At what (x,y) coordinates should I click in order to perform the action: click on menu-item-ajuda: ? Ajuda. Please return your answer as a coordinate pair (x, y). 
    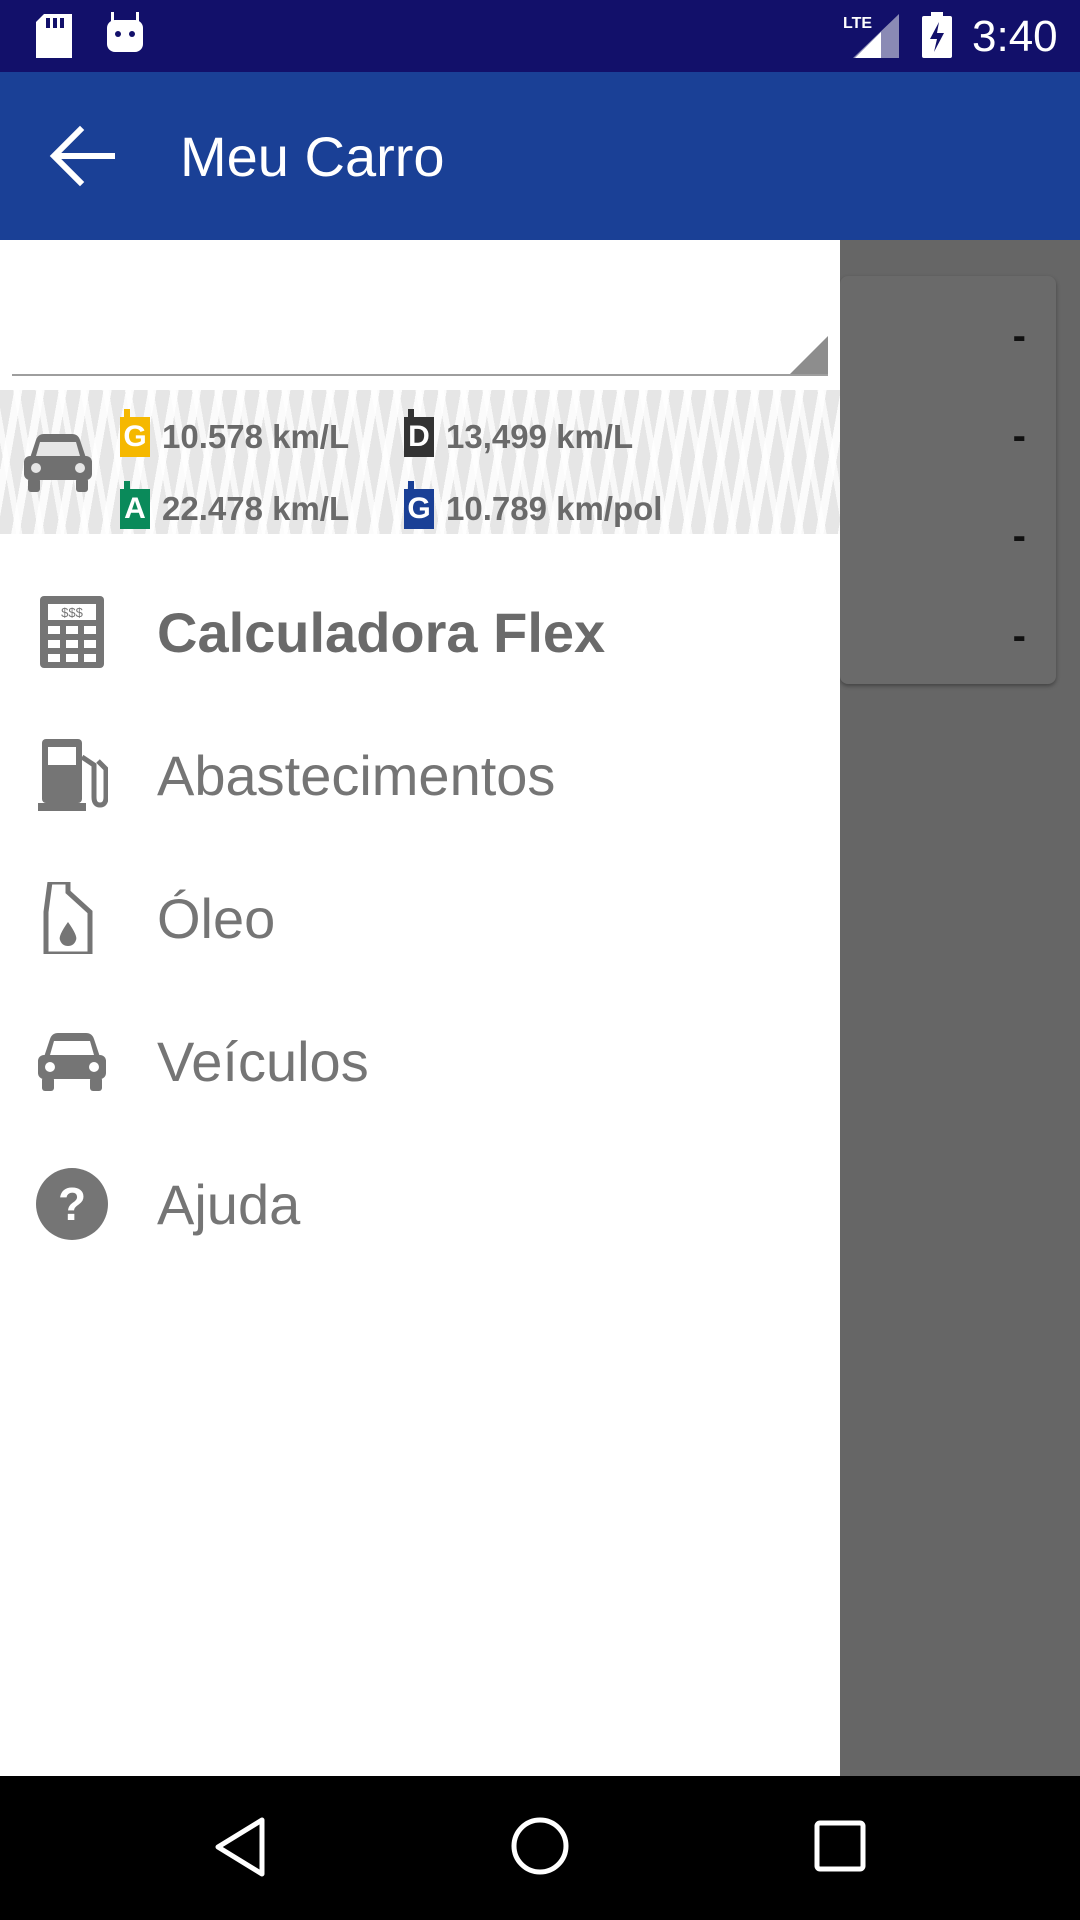
    Looking at the image, I should click on (420, 1203).